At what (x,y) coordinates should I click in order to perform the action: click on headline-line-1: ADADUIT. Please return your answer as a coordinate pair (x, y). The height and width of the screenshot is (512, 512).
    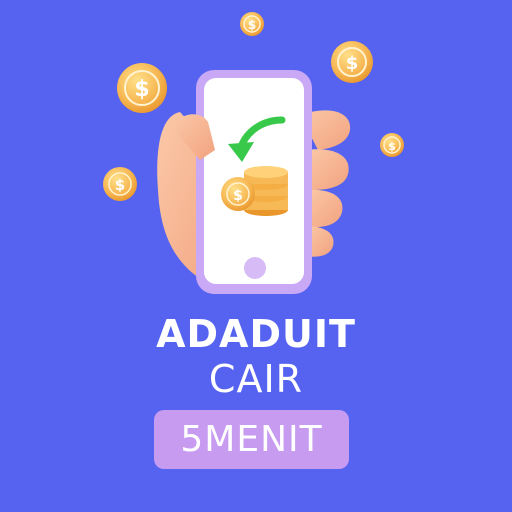
    Looking at the image, I should click on (256, 334).